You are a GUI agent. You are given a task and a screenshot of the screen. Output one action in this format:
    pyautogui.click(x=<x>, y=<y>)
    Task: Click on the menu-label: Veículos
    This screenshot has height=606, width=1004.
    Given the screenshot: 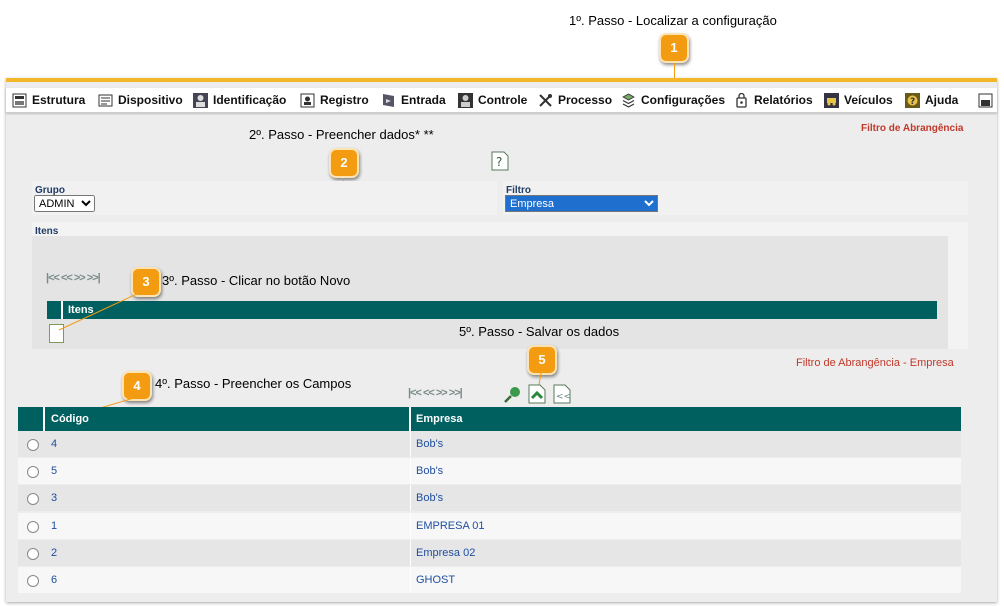 What is the action you would take?
    pyautogui.click(x=868, y=100)
    